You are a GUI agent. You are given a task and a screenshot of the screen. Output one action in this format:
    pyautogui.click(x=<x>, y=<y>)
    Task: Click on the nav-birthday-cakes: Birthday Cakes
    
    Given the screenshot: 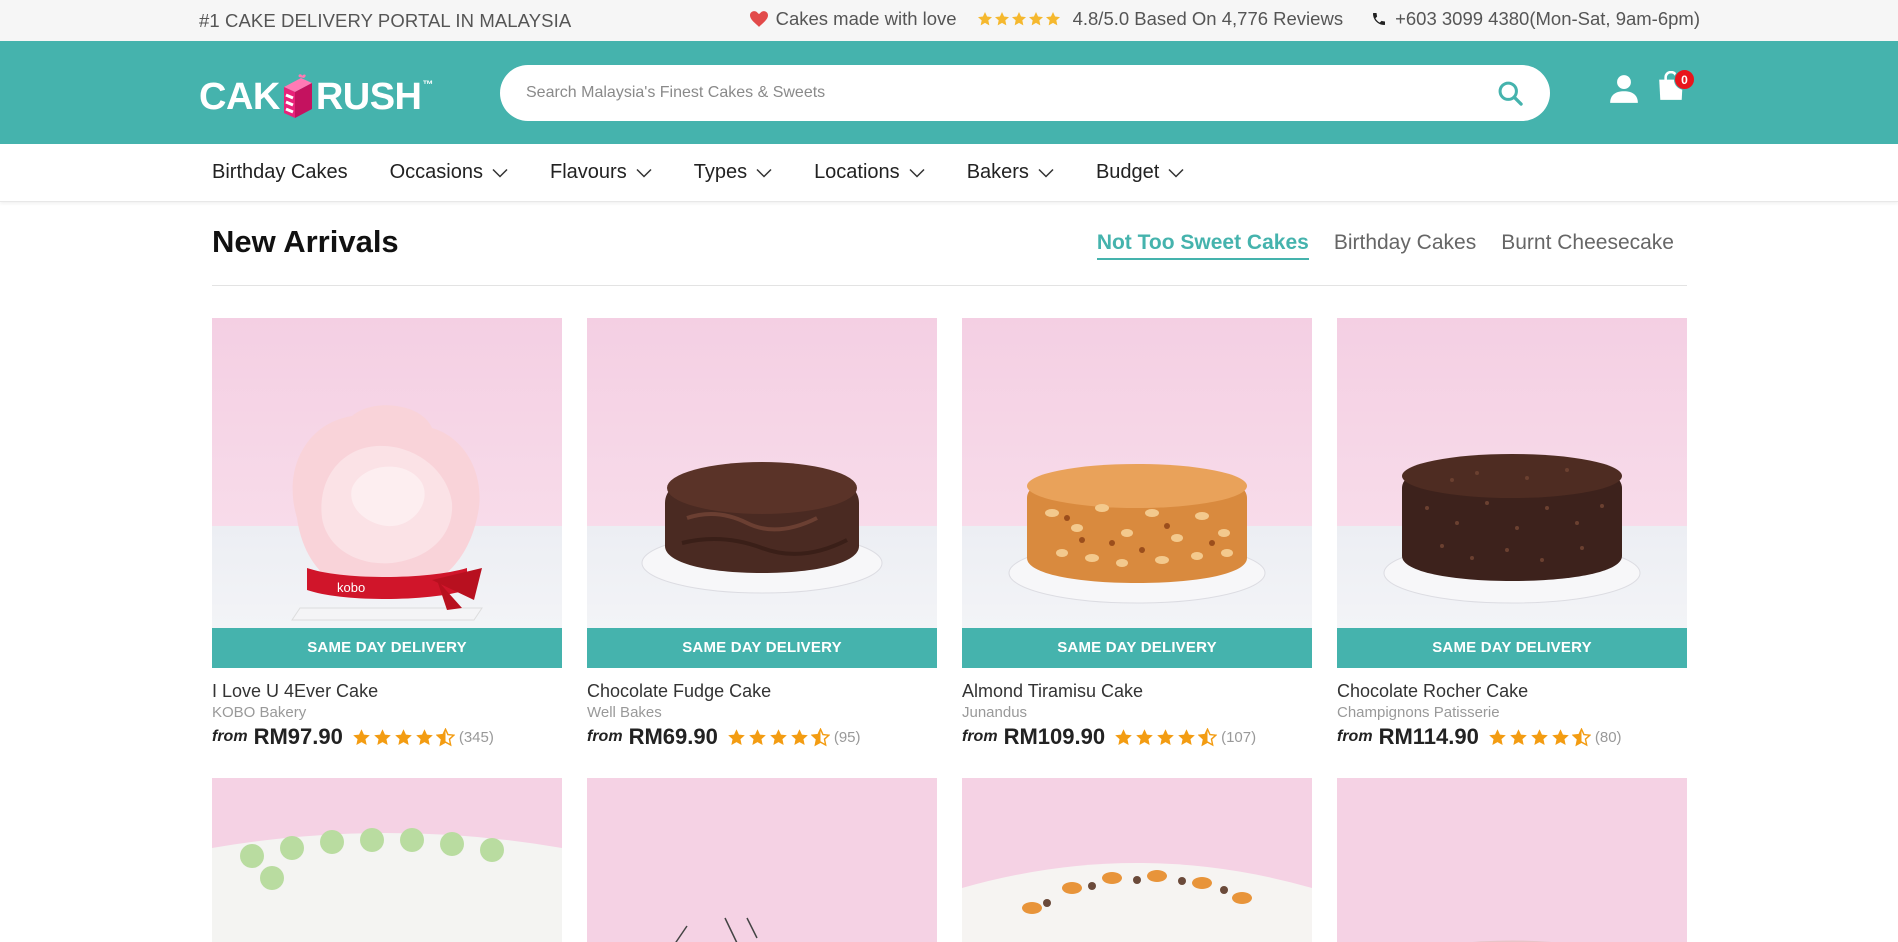 What is the action you would take?
    pyautogui.click(x=280, y=172)
    